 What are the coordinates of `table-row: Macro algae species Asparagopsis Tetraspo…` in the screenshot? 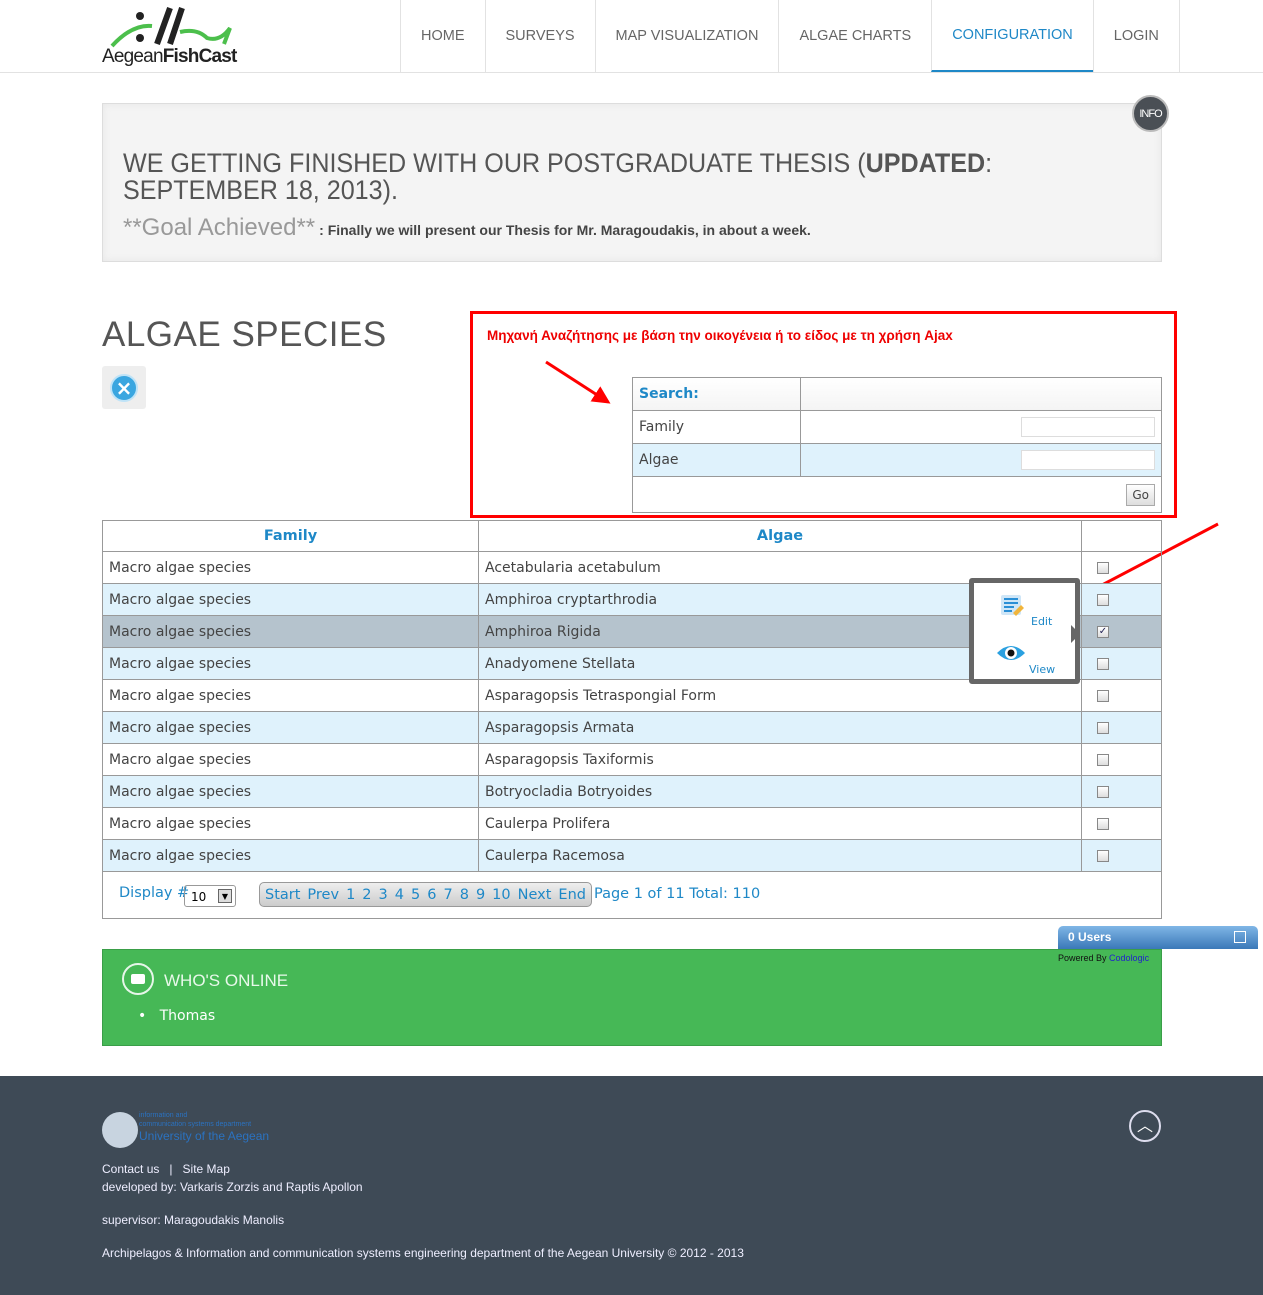 It's located at (632, 695).